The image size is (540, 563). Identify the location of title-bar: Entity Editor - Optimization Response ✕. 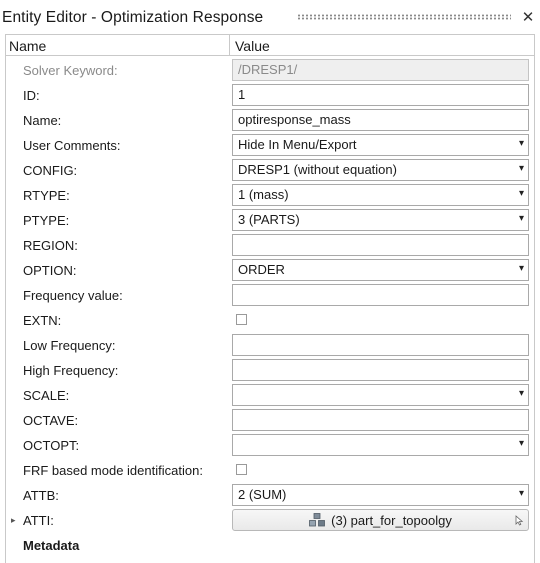
(270, 17).